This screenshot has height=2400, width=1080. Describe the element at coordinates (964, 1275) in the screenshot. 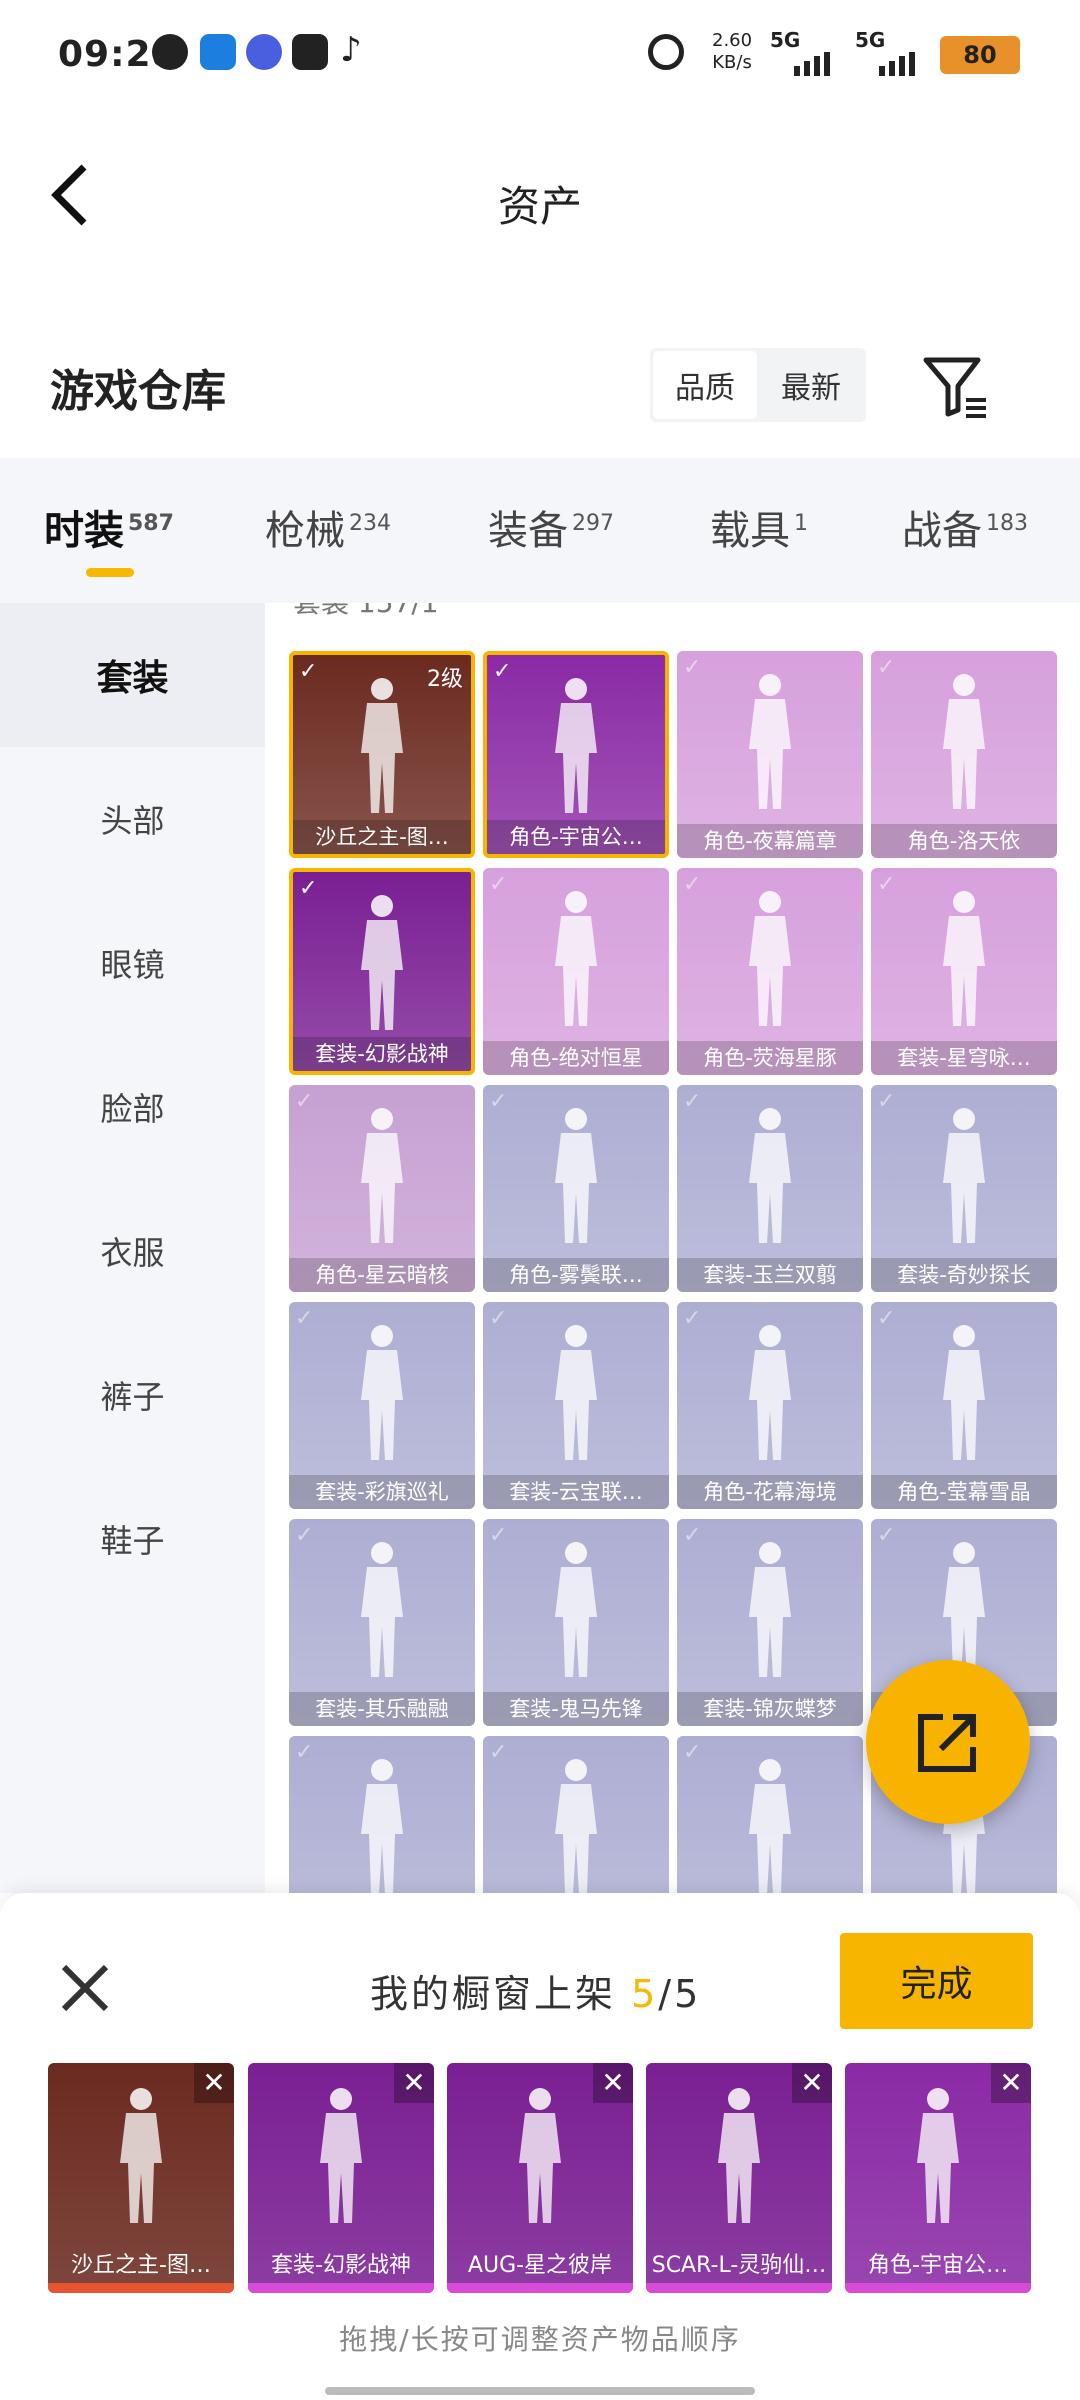

I see `item-label: 套装-奇妙探长` at that location.